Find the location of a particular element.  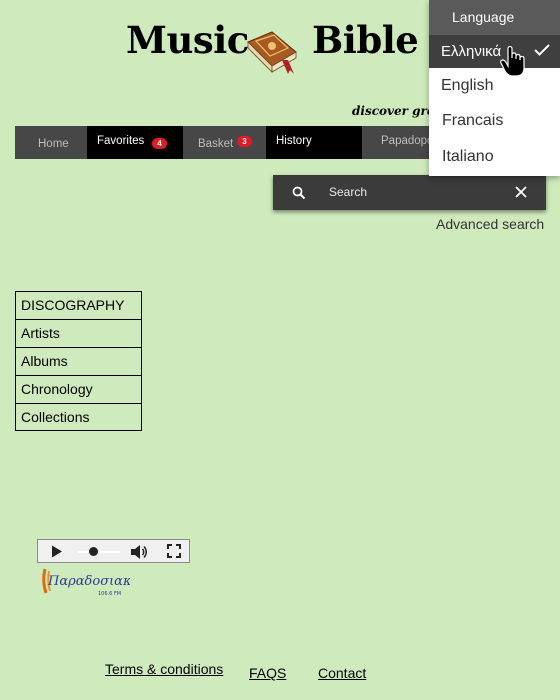

site-title: Music Bible is located at coordinates (272, 40).